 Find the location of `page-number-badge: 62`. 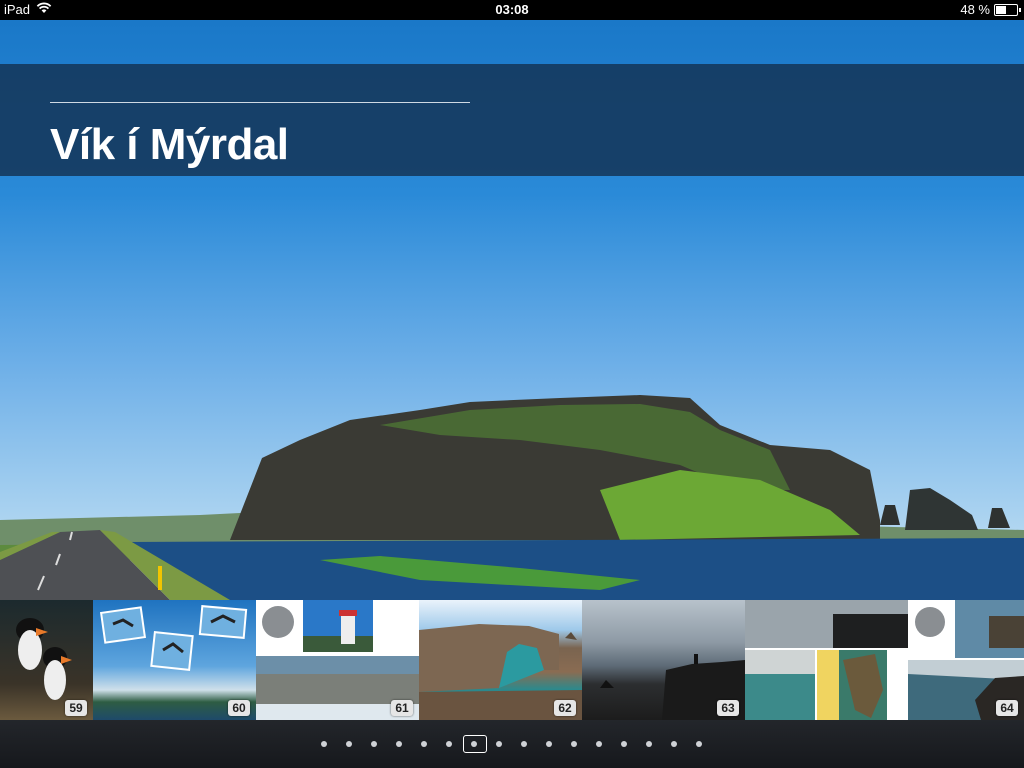

page-number-badge: 62 is located at coordinates (565, 708).